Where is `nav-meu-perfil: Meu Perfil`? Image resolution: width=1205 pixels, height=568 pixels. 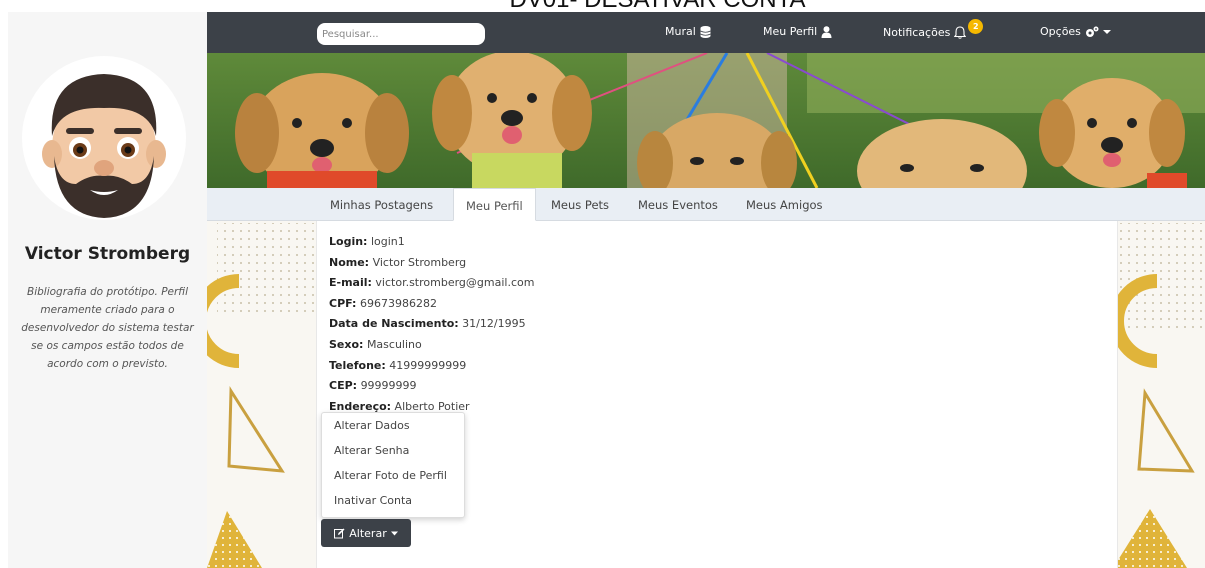 nav-meu-perfil: Meu Perfil is located at coordinates (797, 31).